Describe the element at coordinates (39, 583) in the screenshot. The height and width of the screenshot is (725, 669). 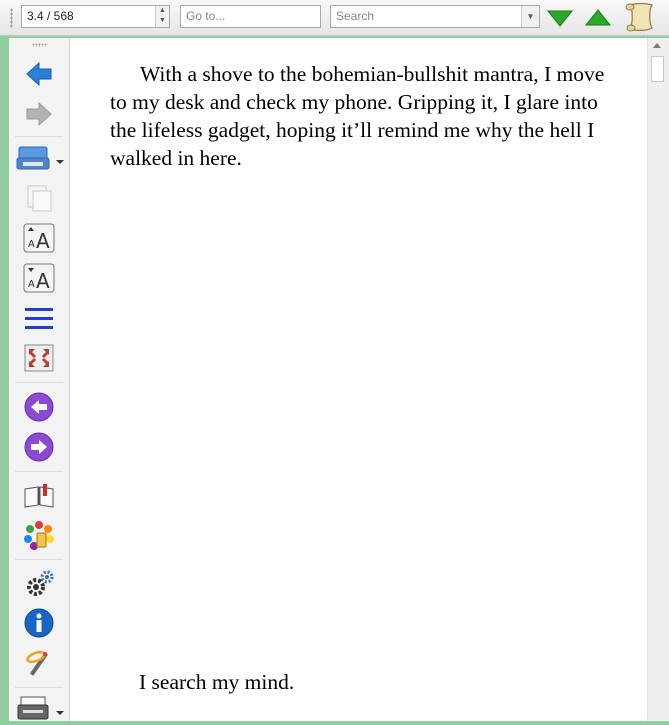
I see `settings-icon` at that location.